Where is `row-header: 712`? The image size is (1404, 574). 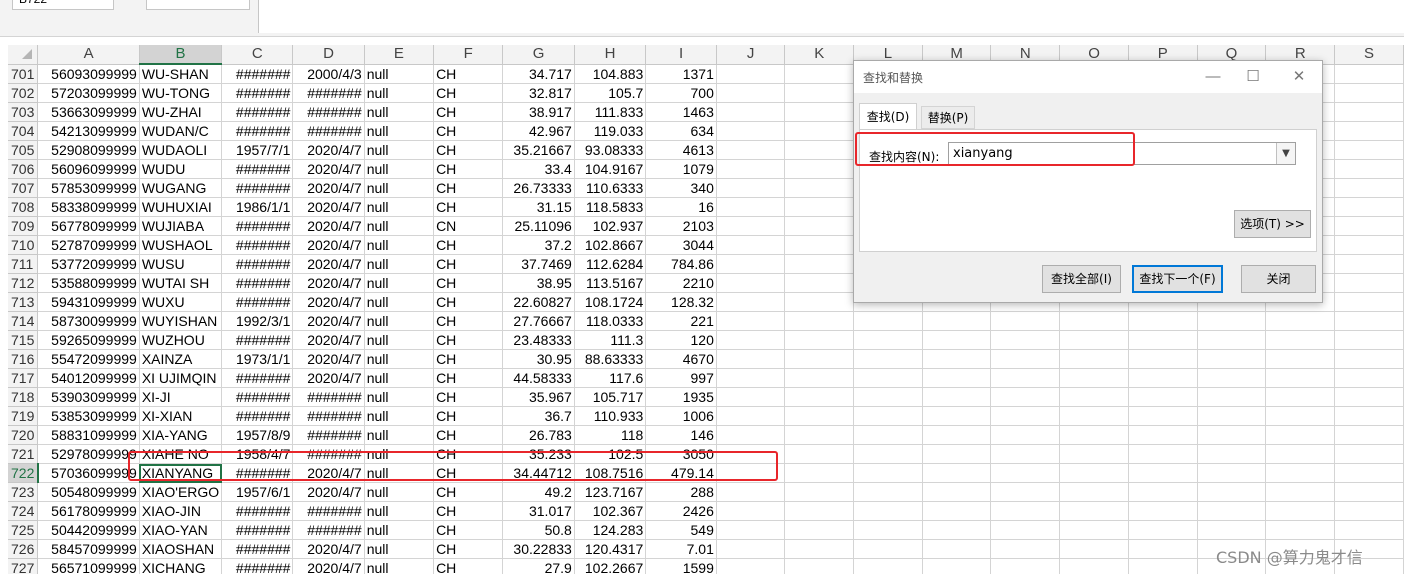
row-header: 712 is located at coordinates (23, 283).